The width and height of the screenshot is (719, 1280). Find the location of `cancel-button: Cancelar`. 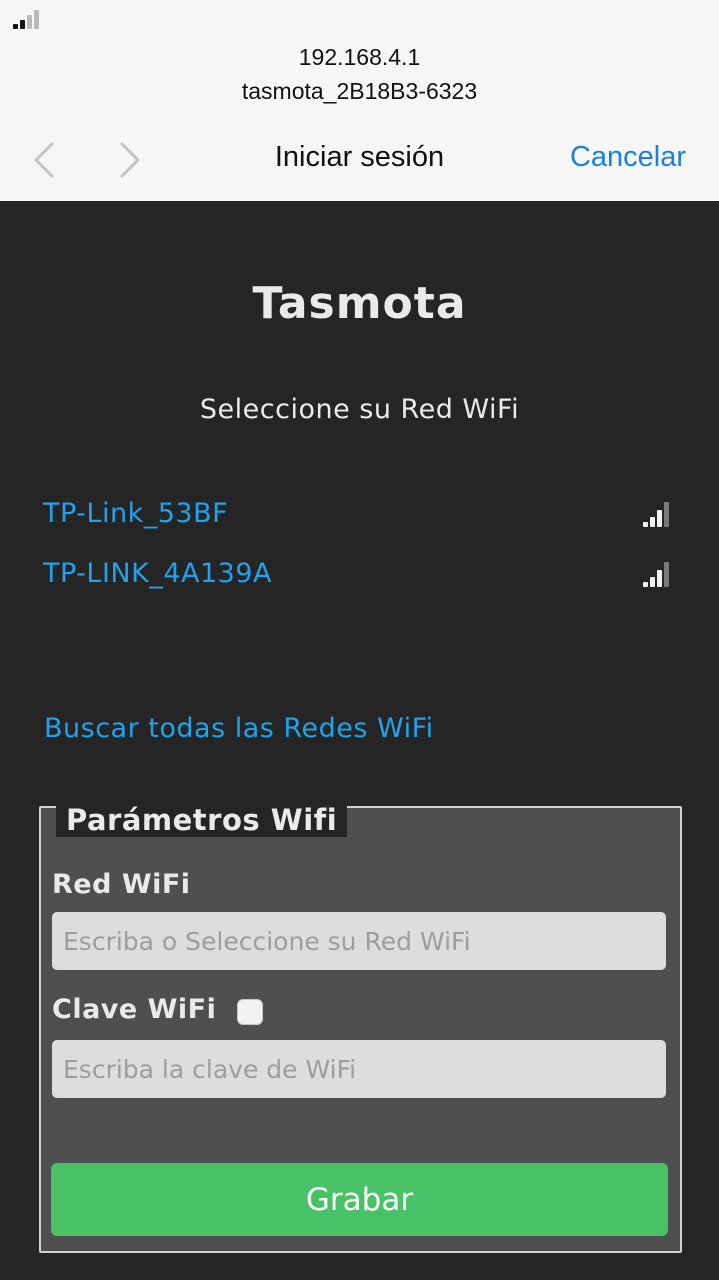

cancel-button: Cancelar is located at coordinates (628, 157).